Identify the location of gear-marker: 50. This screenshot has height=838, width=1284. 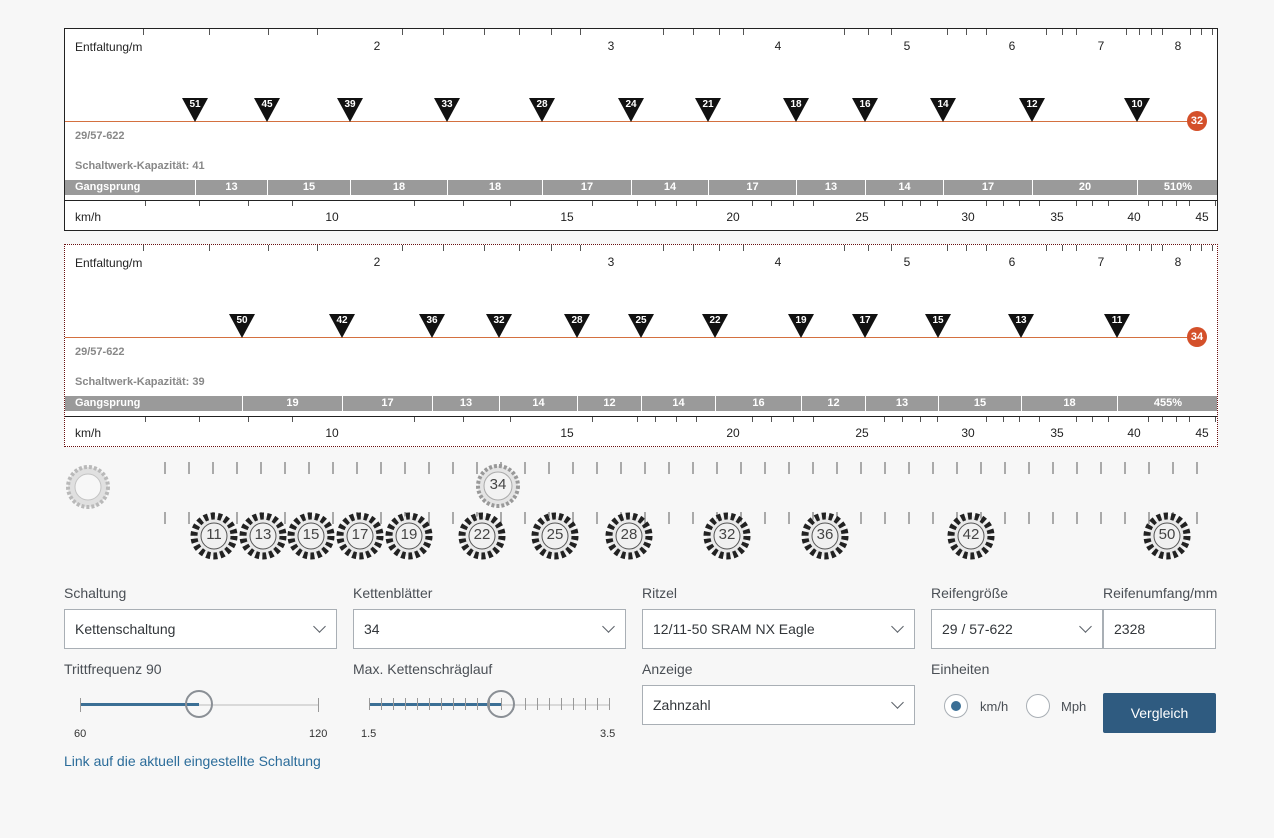
(242, 326).